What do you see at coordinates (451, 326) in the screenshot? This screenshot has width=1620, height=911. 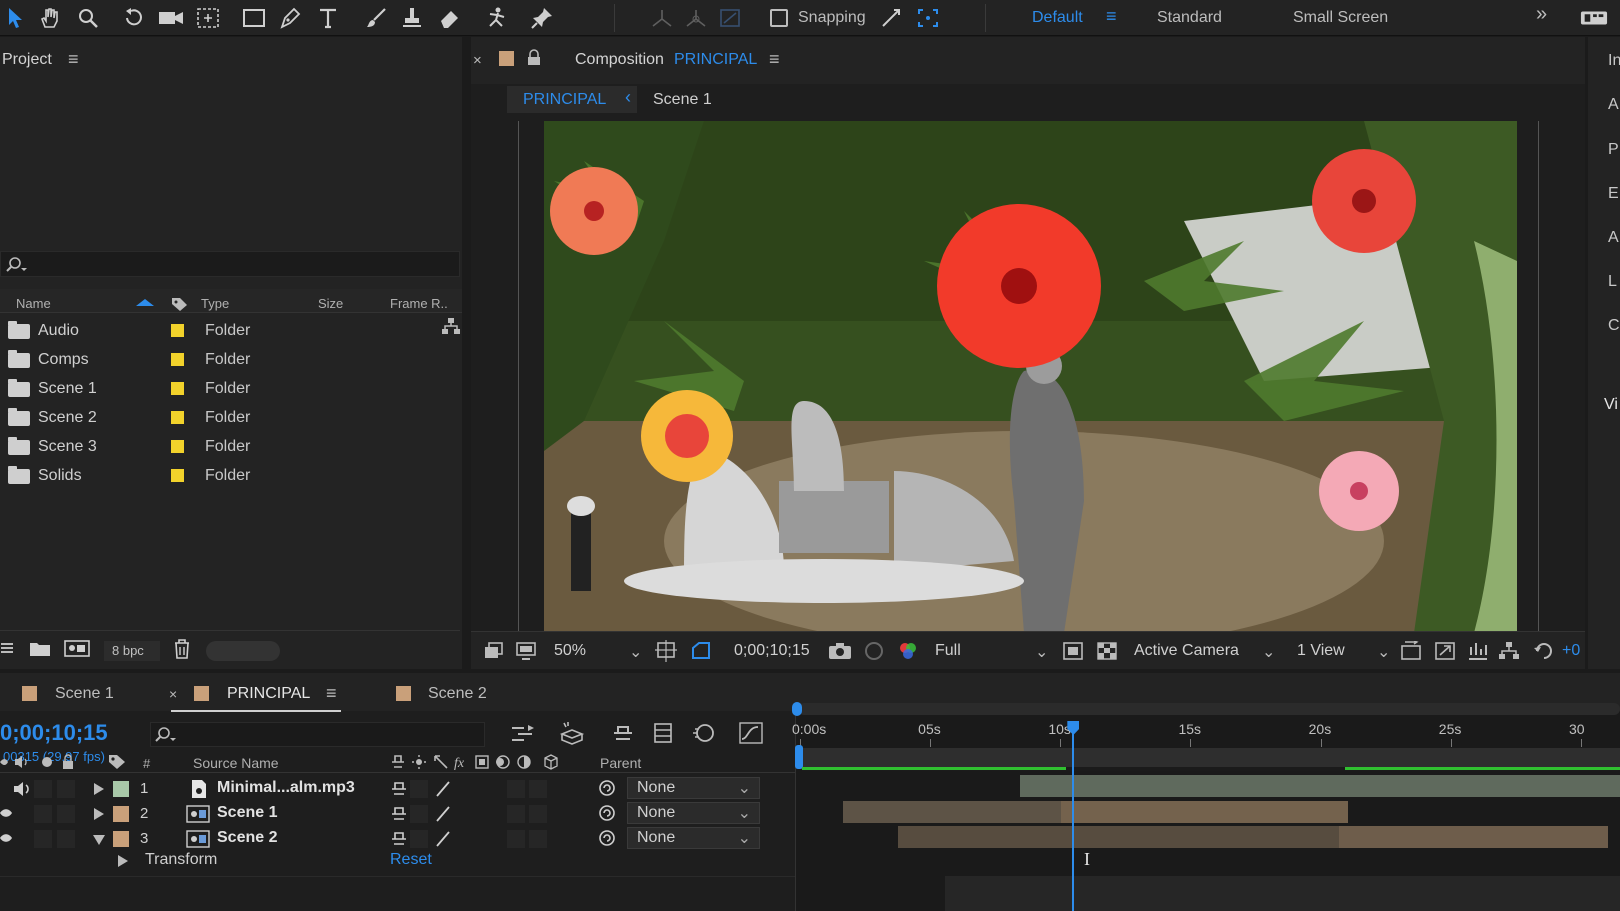 I see `flowchart-icon` at bounding box center [451, 326].